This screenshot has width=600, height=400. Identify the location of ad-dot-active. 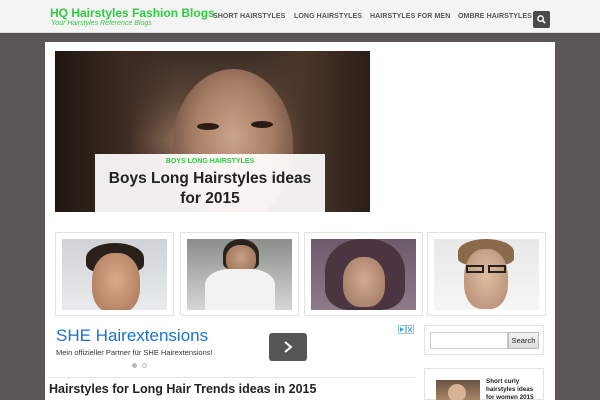
(134, 365).